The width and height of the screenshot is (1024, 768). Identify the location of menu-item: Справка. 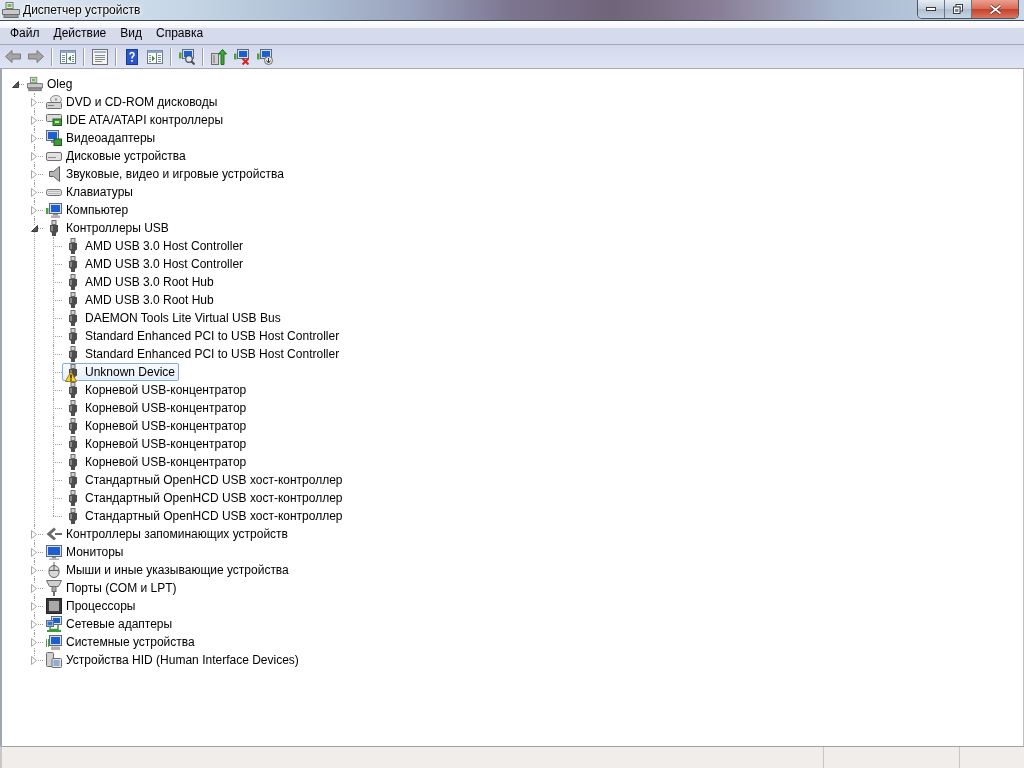
(180, 32).